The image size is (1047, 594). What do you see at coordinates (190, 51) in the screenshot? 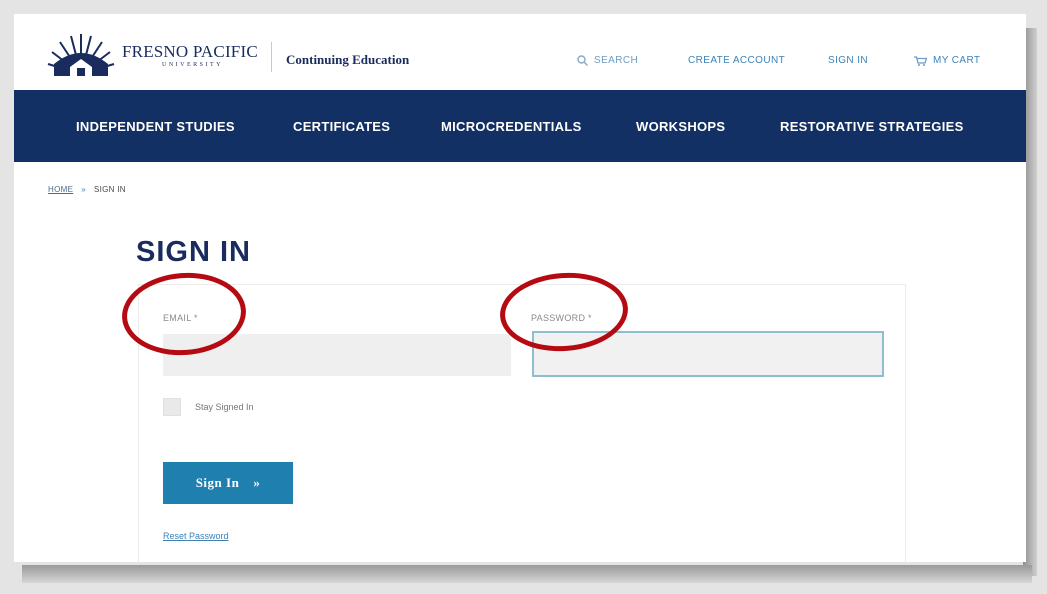
I see `logo-wordmark: FRESNO PACIFIC` at bounding box center [190, 51].